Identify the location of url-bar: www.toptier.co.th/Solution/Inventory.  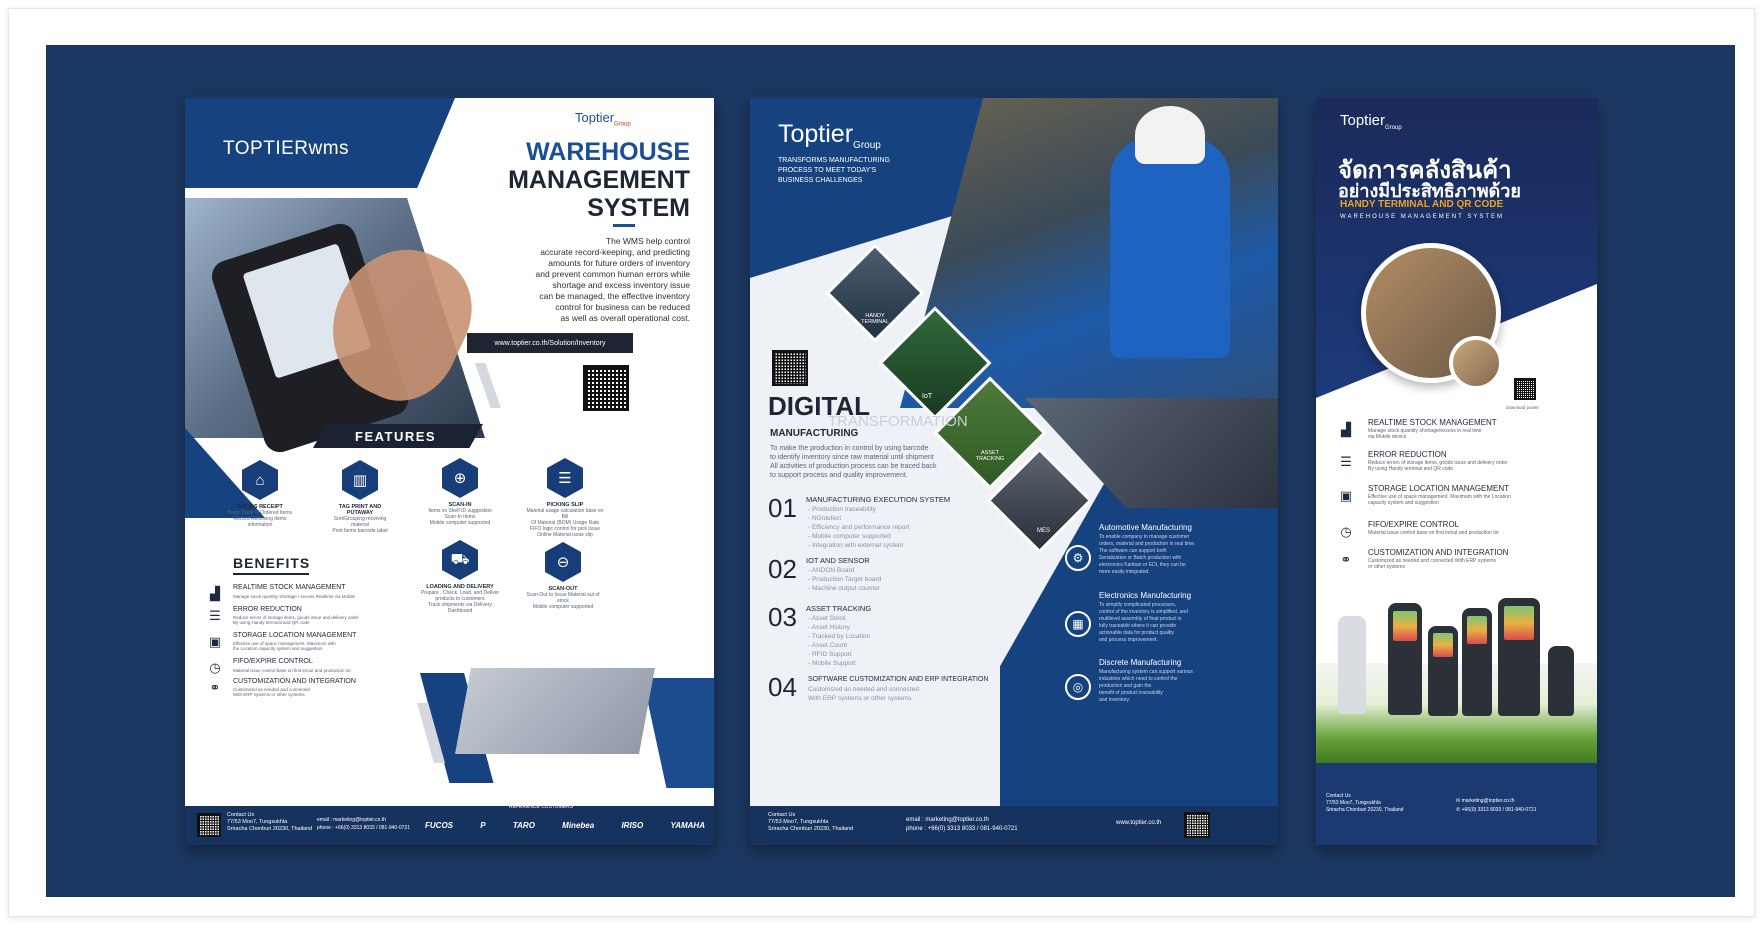
(550, 343).